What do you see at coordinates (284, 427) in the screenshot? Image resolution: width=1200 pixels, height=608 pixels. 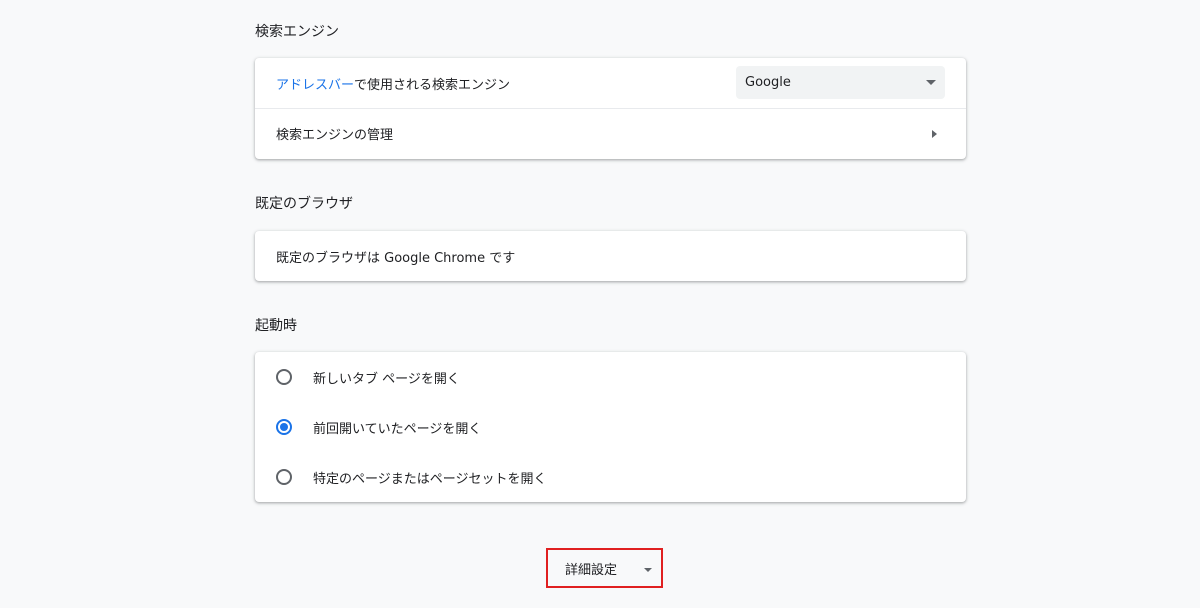 I see `radio-checked-icon` at bounding box center [284, 427].